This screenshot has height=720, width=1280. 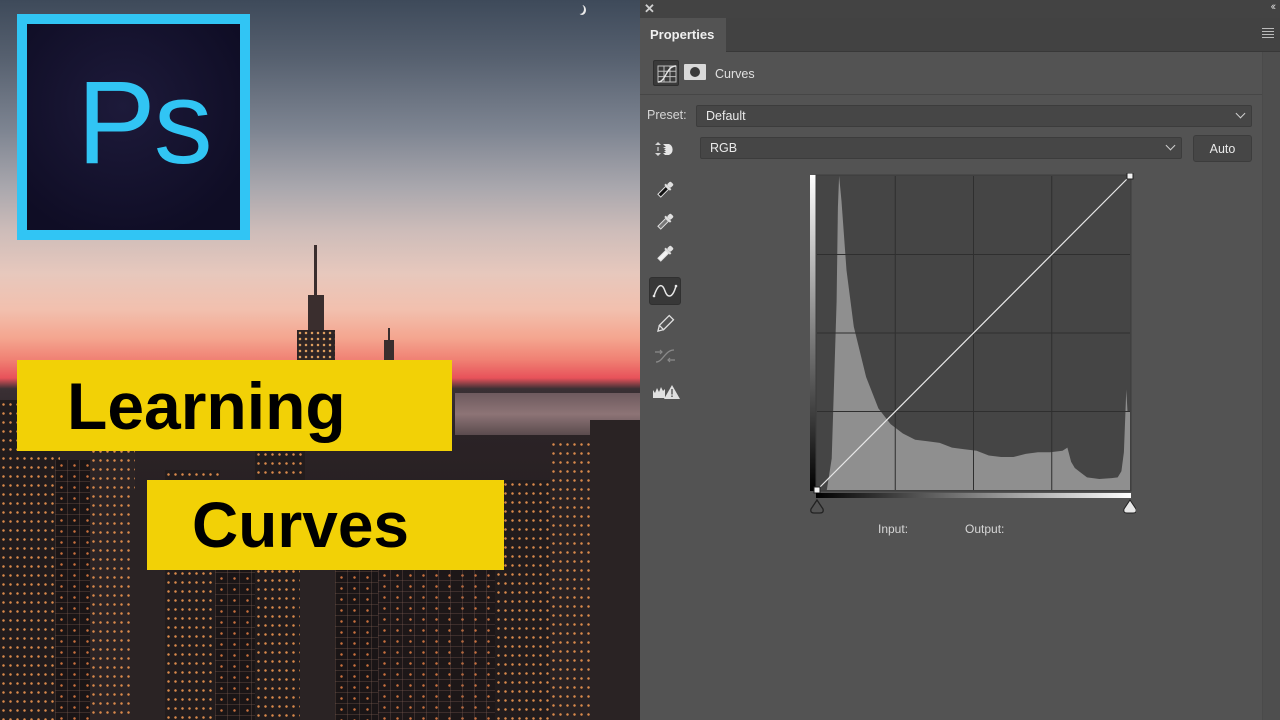 I want to click on adjustment-label: Curves, so click(x=735, y=74).